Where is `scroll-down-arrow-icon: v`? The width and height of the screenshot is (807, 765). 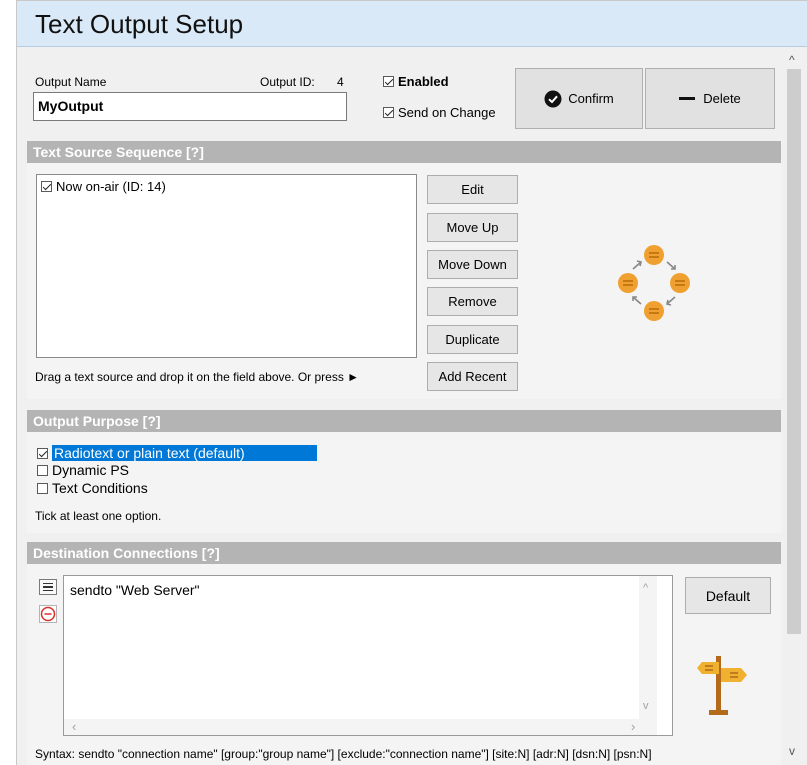
scroll-down-arrow-icon: v is located at coordinates (646, 706).